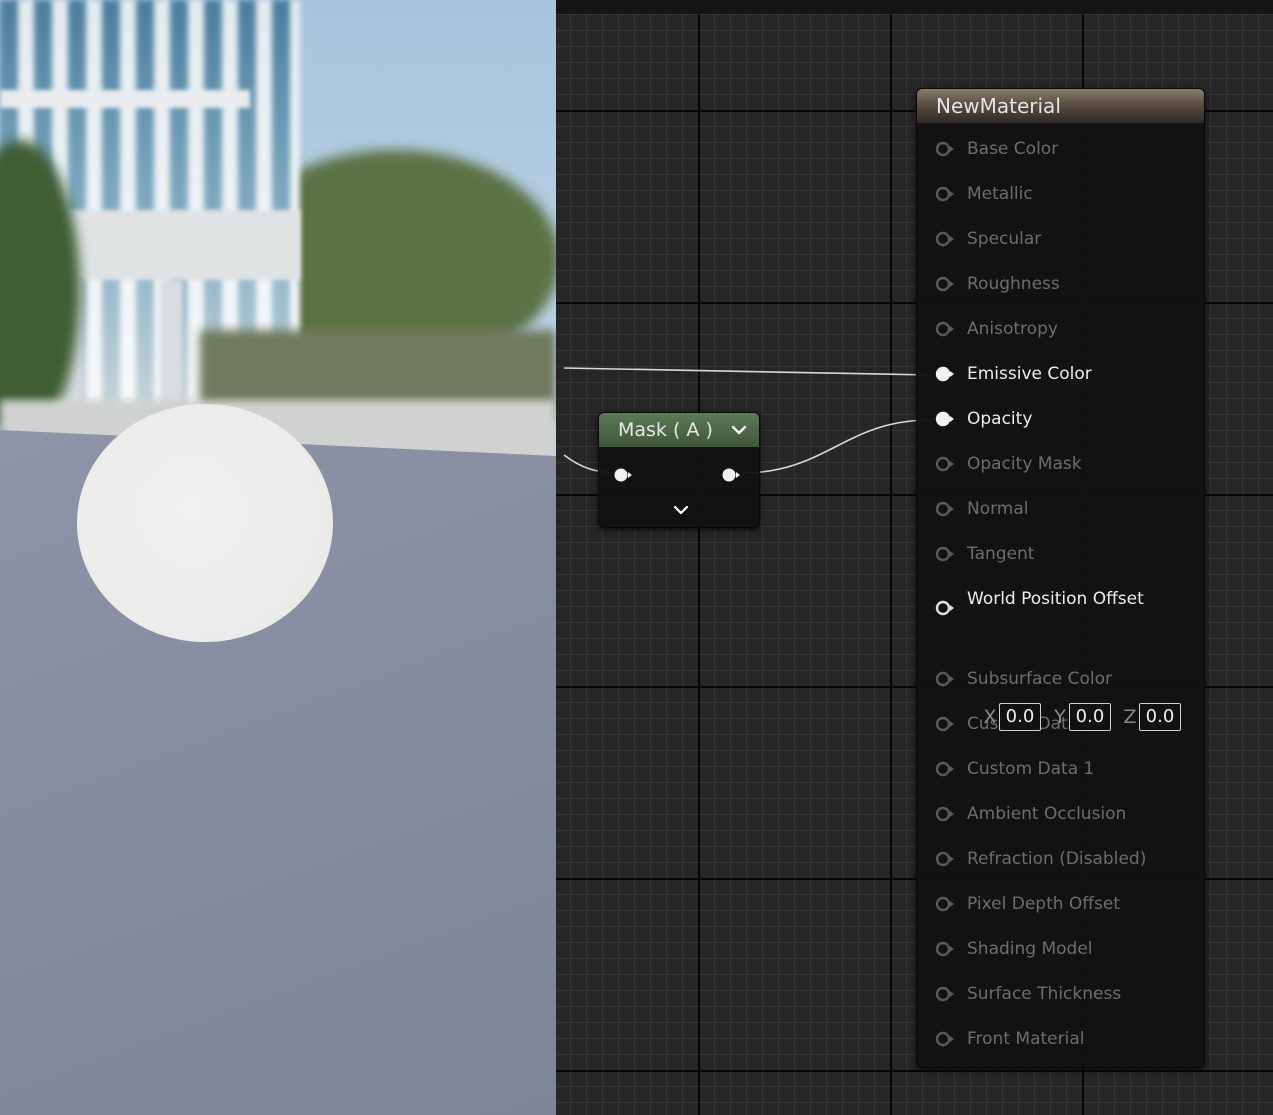  Describe the element at coordinates (1047, 814) in the screenshot. I see `material-input-label: Ambient Occlusion` at that location.